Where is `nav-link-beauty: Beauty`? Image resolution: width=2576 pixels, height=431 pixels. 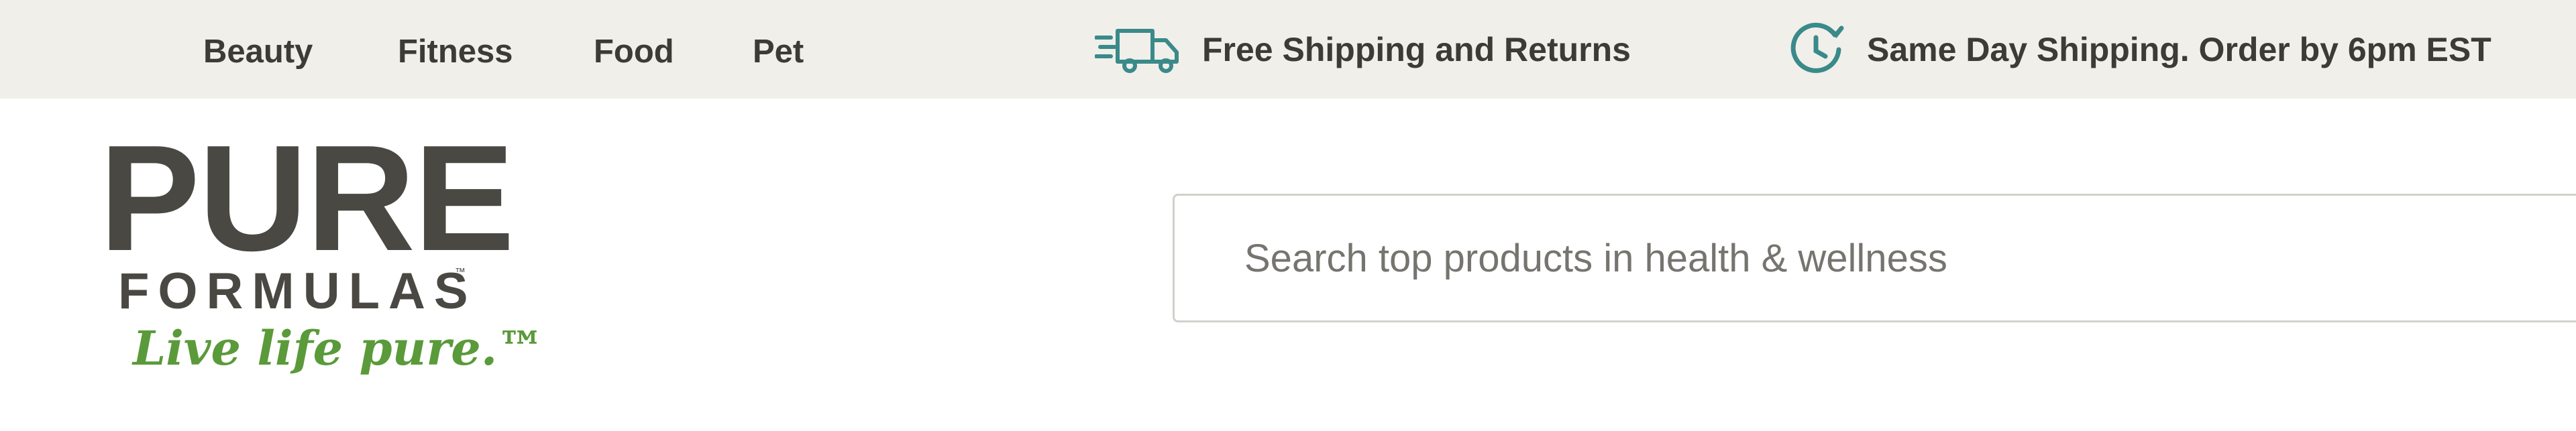
nav-link-beauty: Beauty is located at coordinates (258, 49).